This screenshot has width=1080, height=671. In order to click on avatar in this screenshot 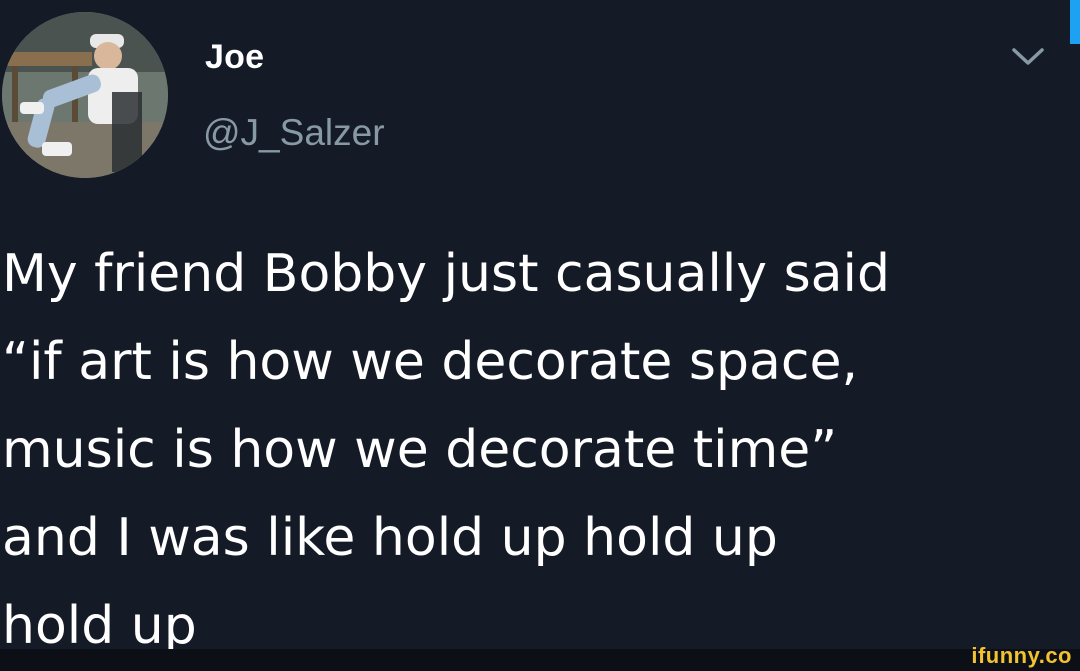, I will do `click(85, 95)`.